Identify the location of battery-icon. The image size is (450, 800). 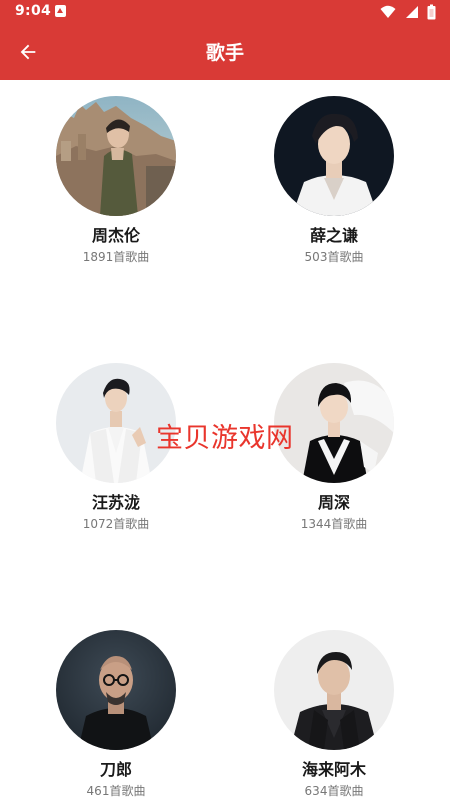
(431, 12).